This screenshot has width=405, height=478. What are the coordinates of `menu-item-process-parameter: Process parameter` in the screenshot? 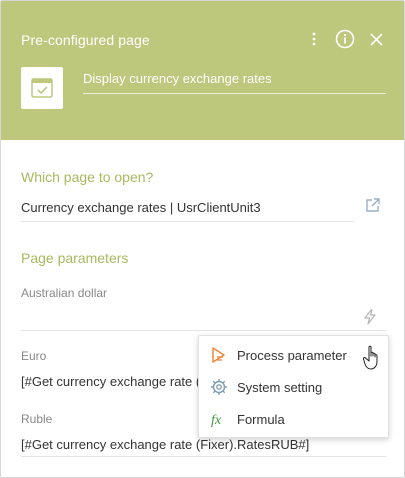 It's located at (293, 355).